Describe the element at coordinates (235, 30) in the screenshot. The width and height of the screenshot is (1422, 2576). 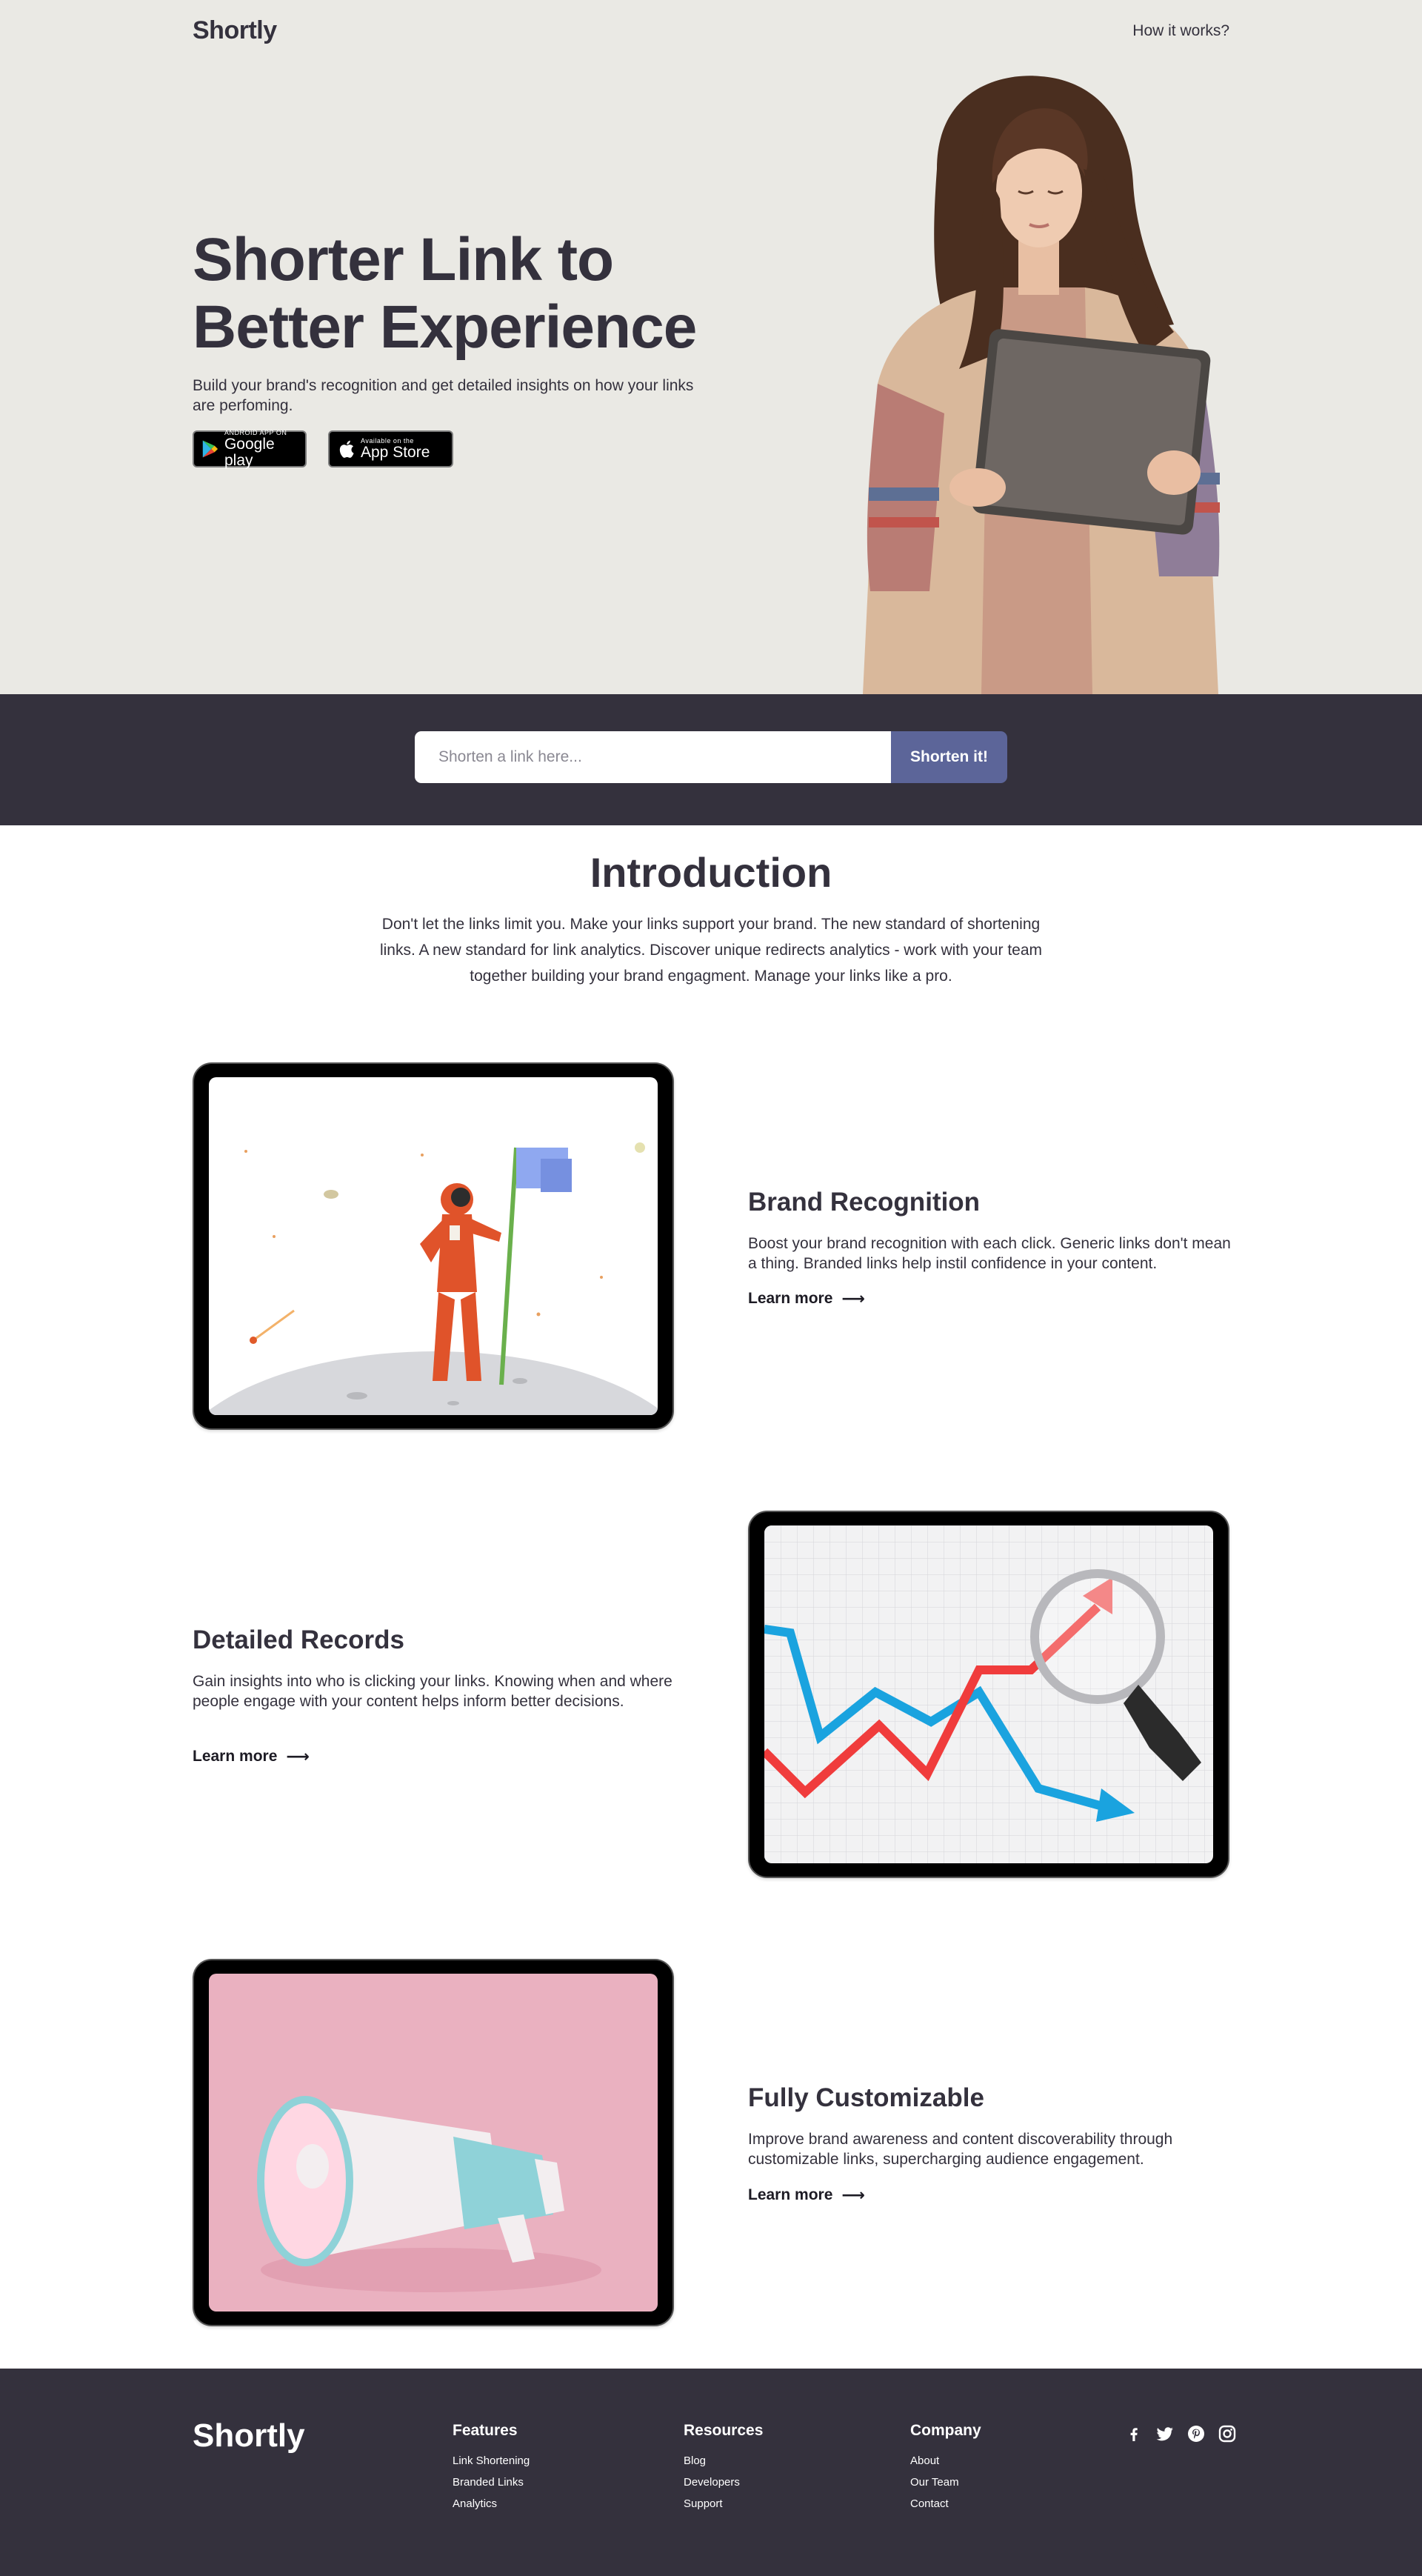
I see `logo: Shortly` at that location.